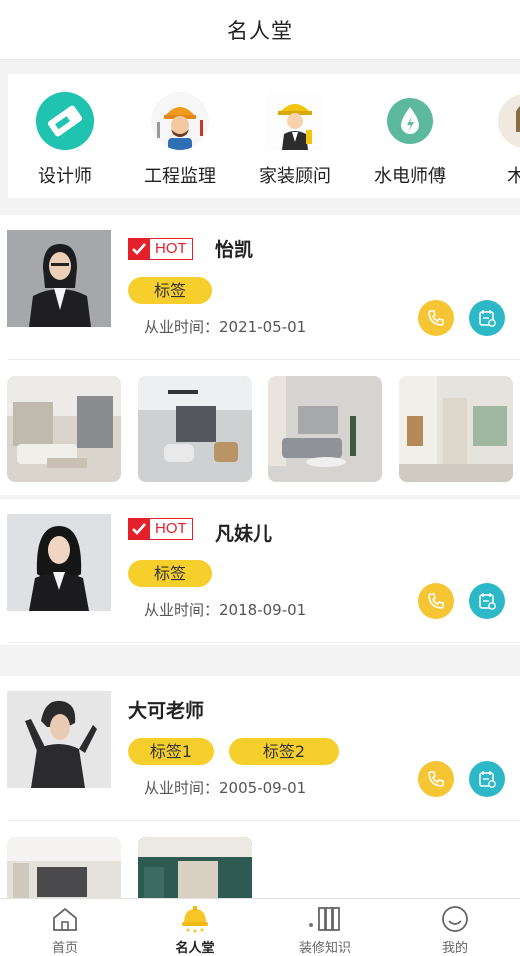  Describe the element at coordinates (495, 140) in the screenshot. I see `category-carpenter: 木工` at that location.